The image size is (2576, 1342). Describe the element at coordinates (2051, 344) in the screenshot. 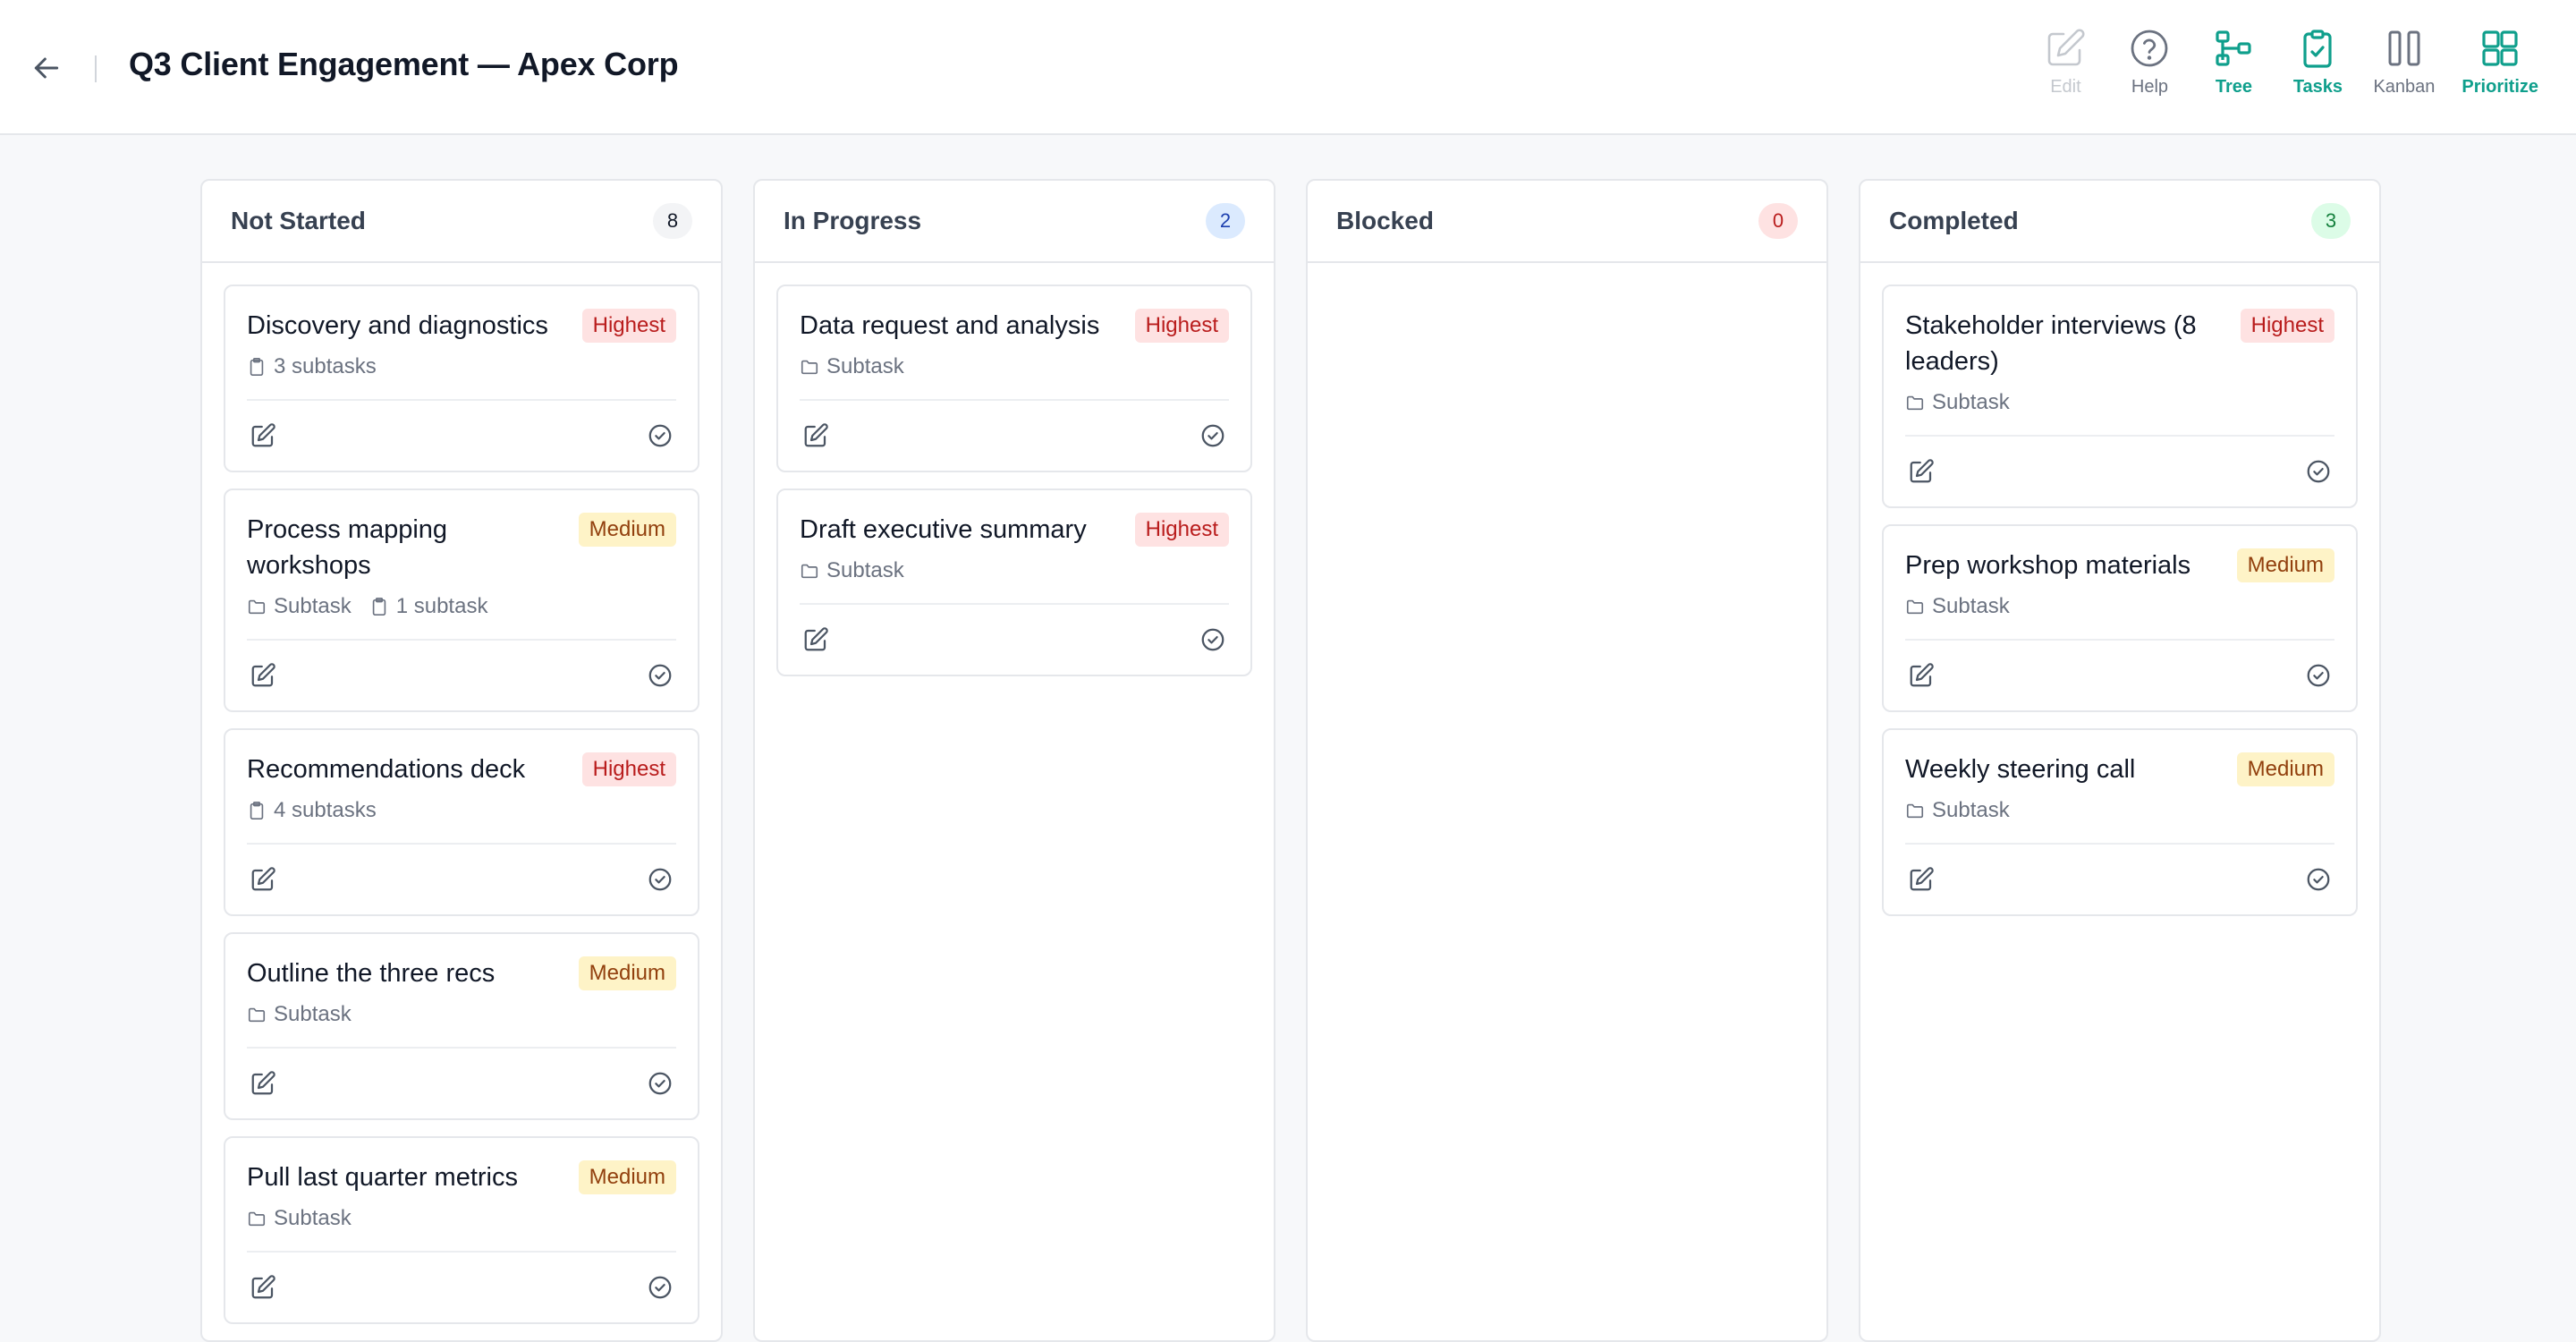

I see `task-title: Stakeholder interviews (8 leaders)` at that location.